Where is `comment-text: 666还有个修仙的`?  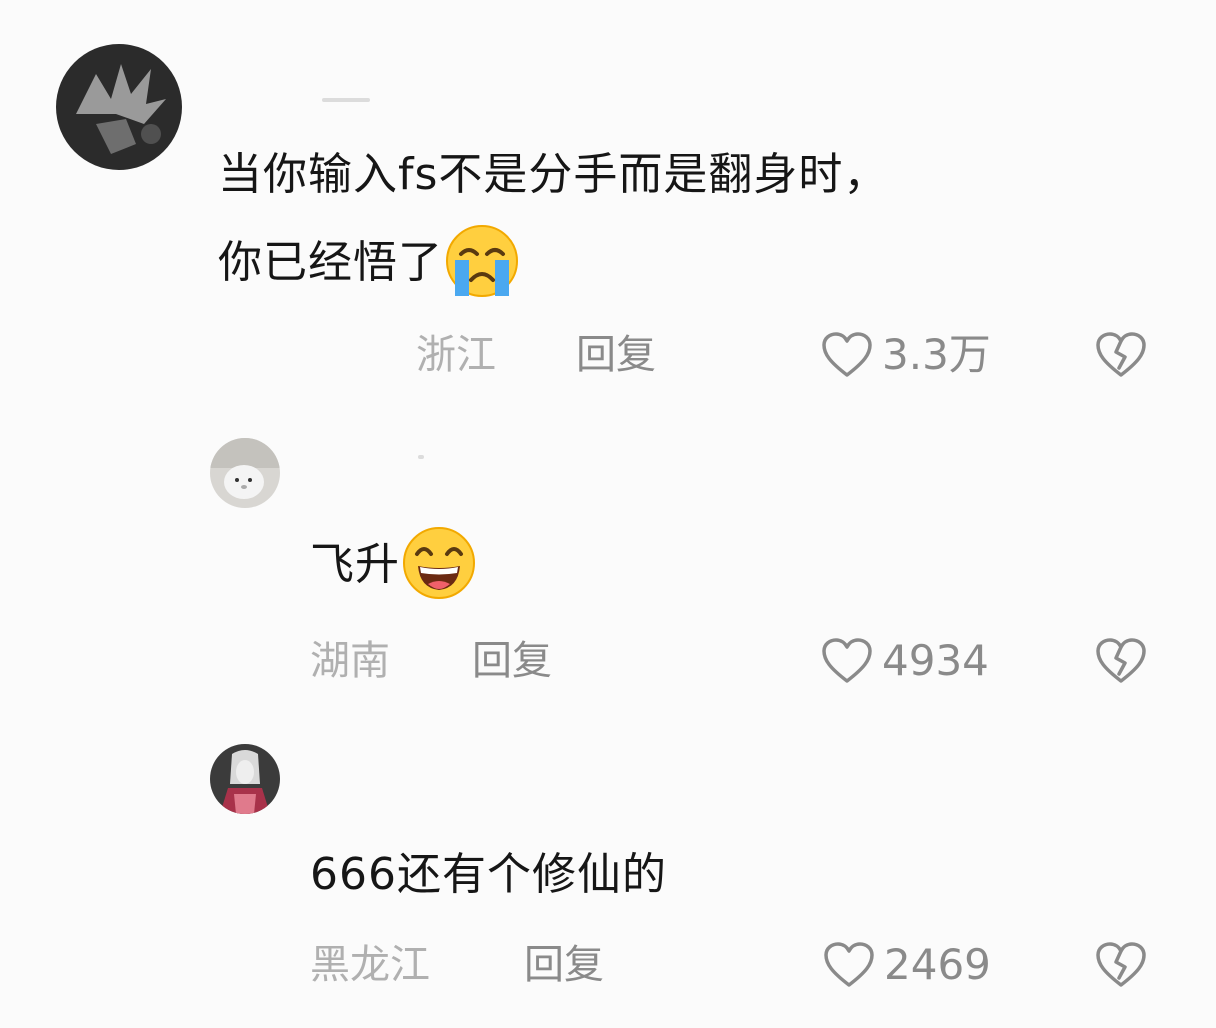
comment-text: 666还有个修仙的 is located at coordinates (488, 875).